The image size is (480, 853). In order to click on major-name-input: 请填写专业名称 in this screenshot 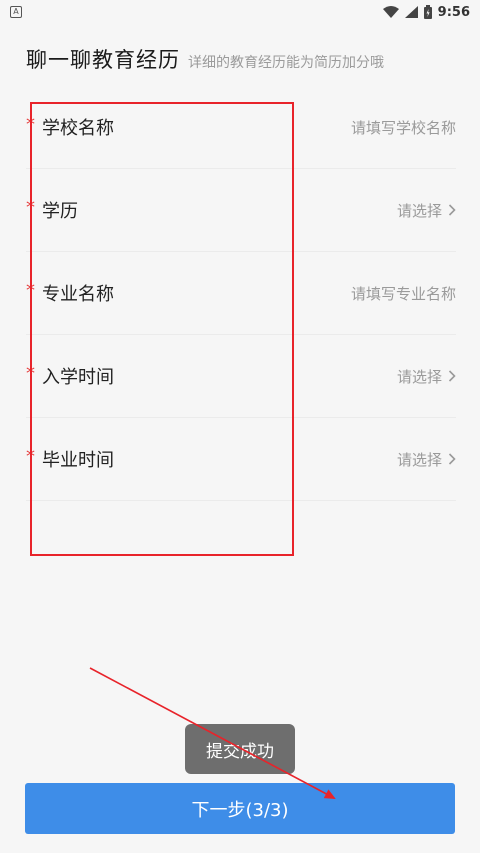, I will do `click(403, 293)`.